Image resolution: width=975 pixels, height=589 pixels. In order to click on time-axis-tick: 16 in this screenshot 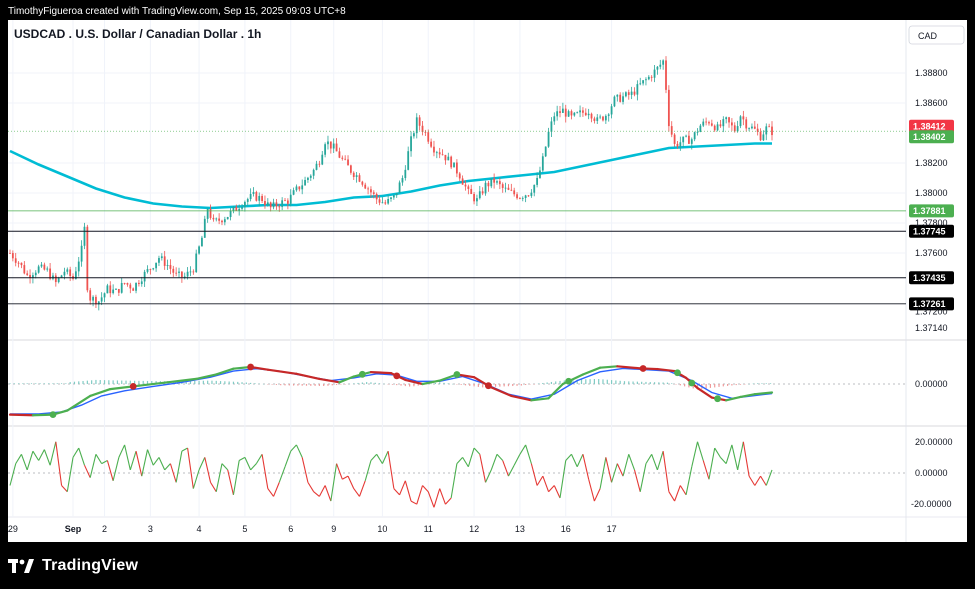, I will do `click(566, 529)`.